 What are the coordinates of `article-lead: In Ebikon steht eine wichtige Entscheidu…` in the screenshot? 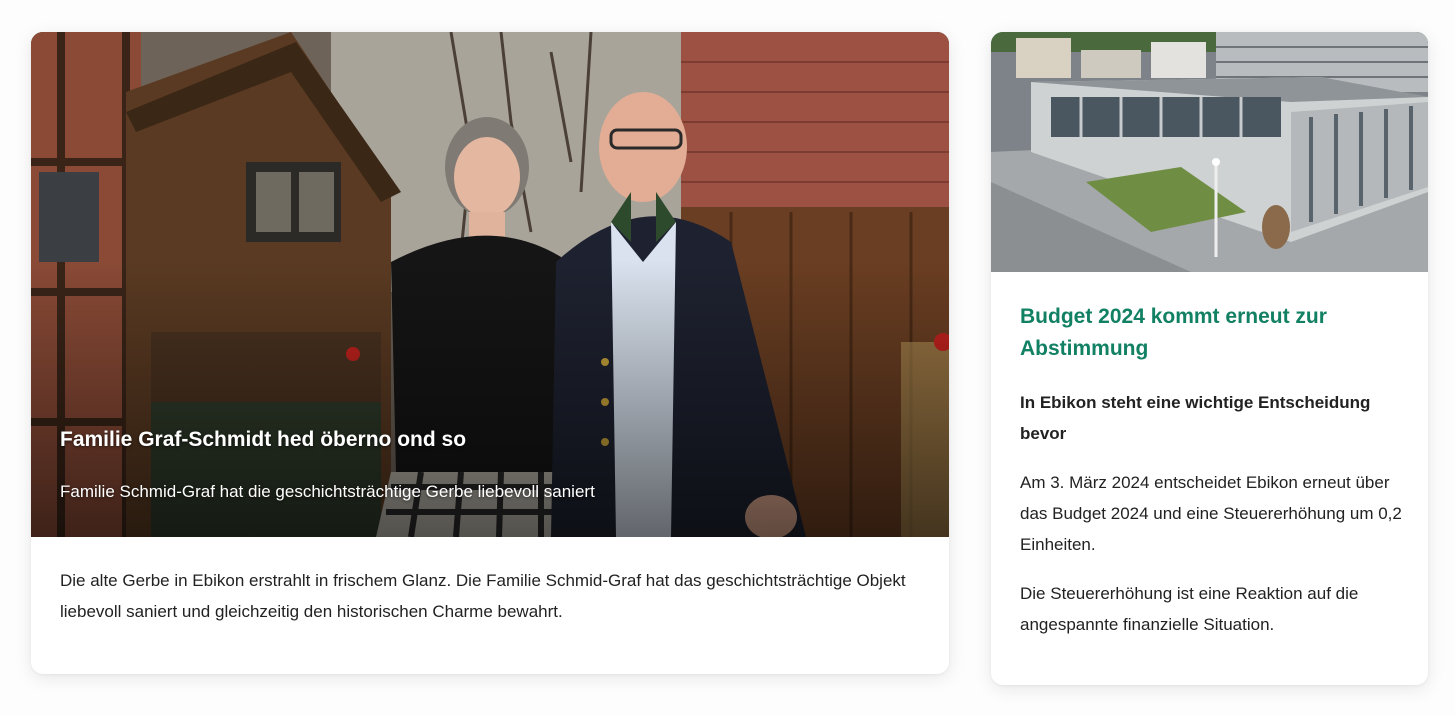 It's located at (1195, 418).